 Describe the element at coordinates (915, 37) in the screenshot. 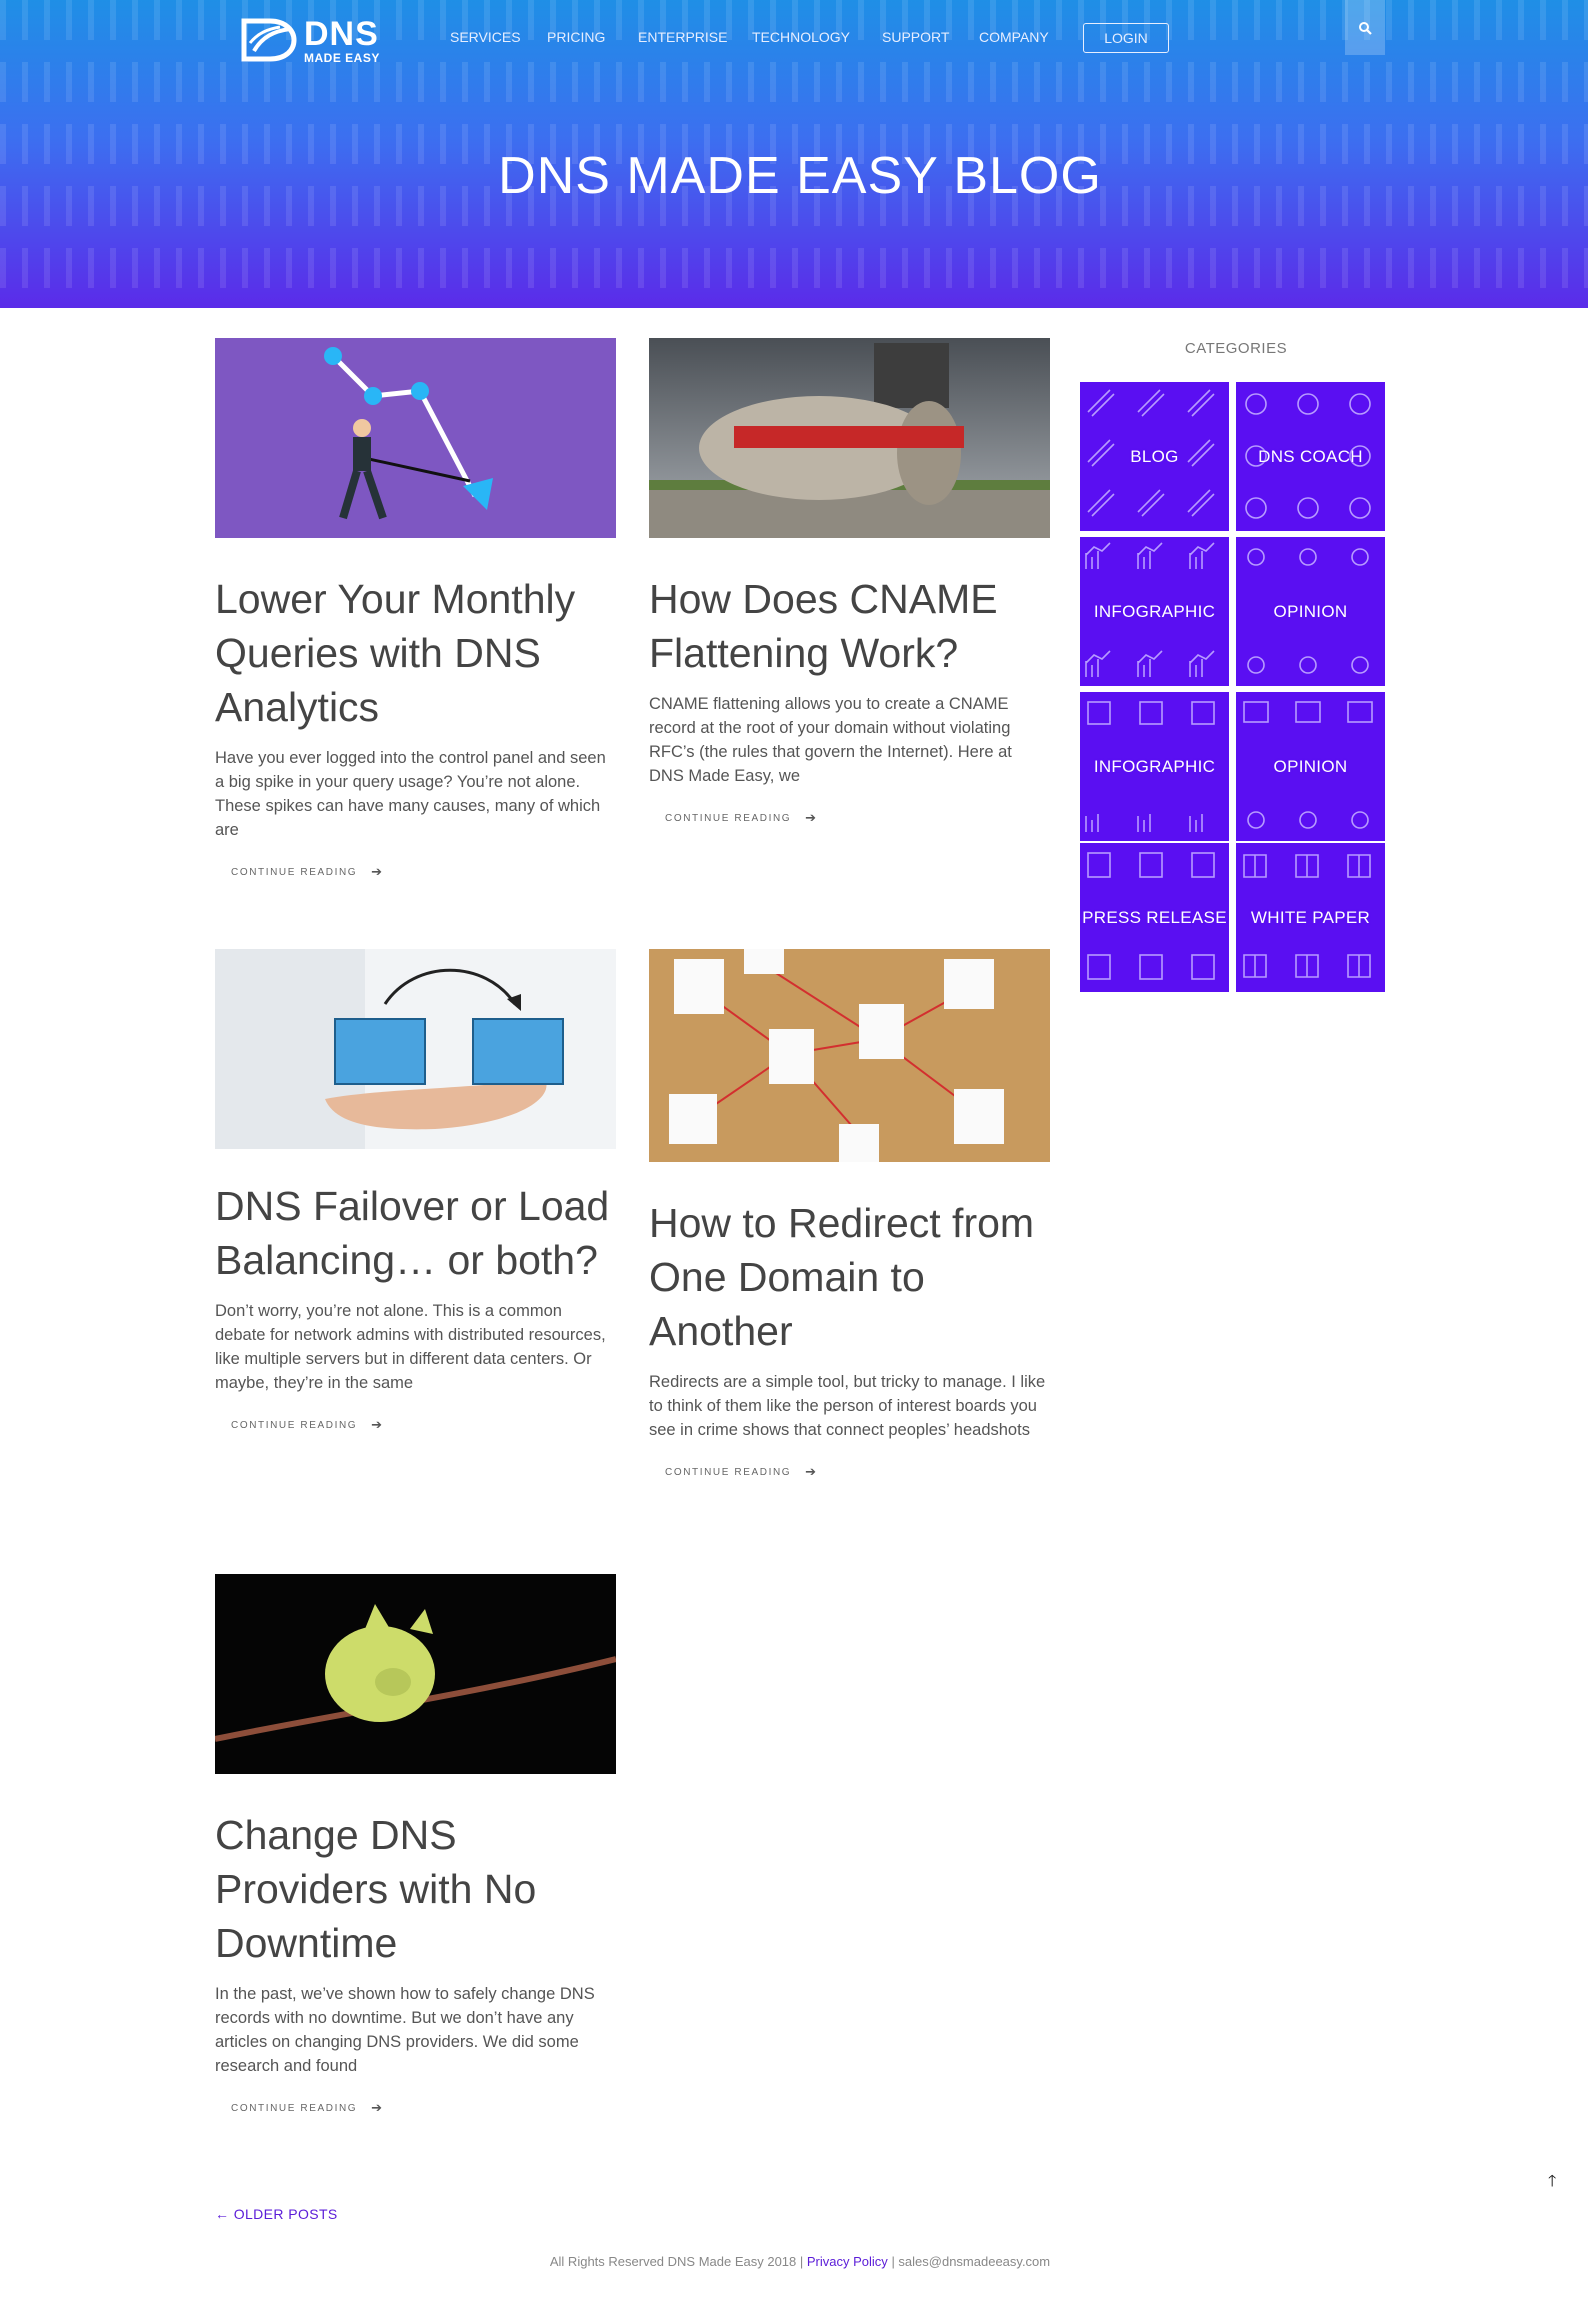

I see `nav-support: SUPPORT` at that location.